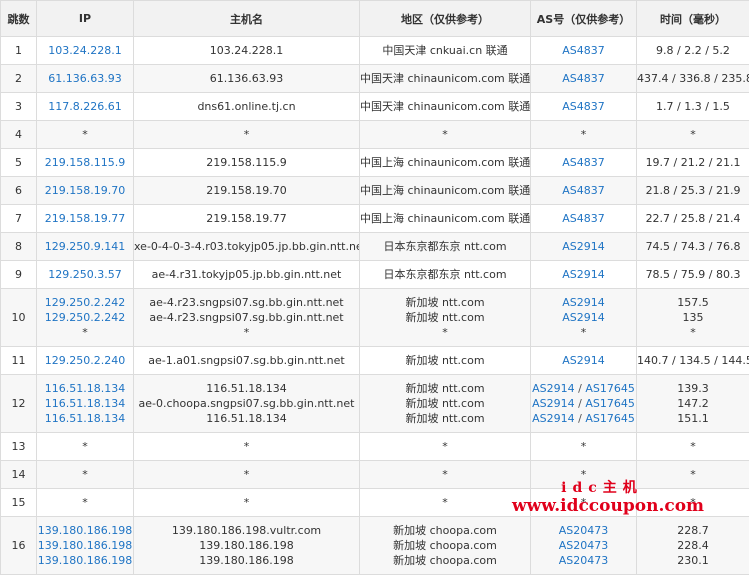  Describe the element at coordinates (85, 360) in the screenshot. I see `ip-link: 129.250.2.240` at that location.